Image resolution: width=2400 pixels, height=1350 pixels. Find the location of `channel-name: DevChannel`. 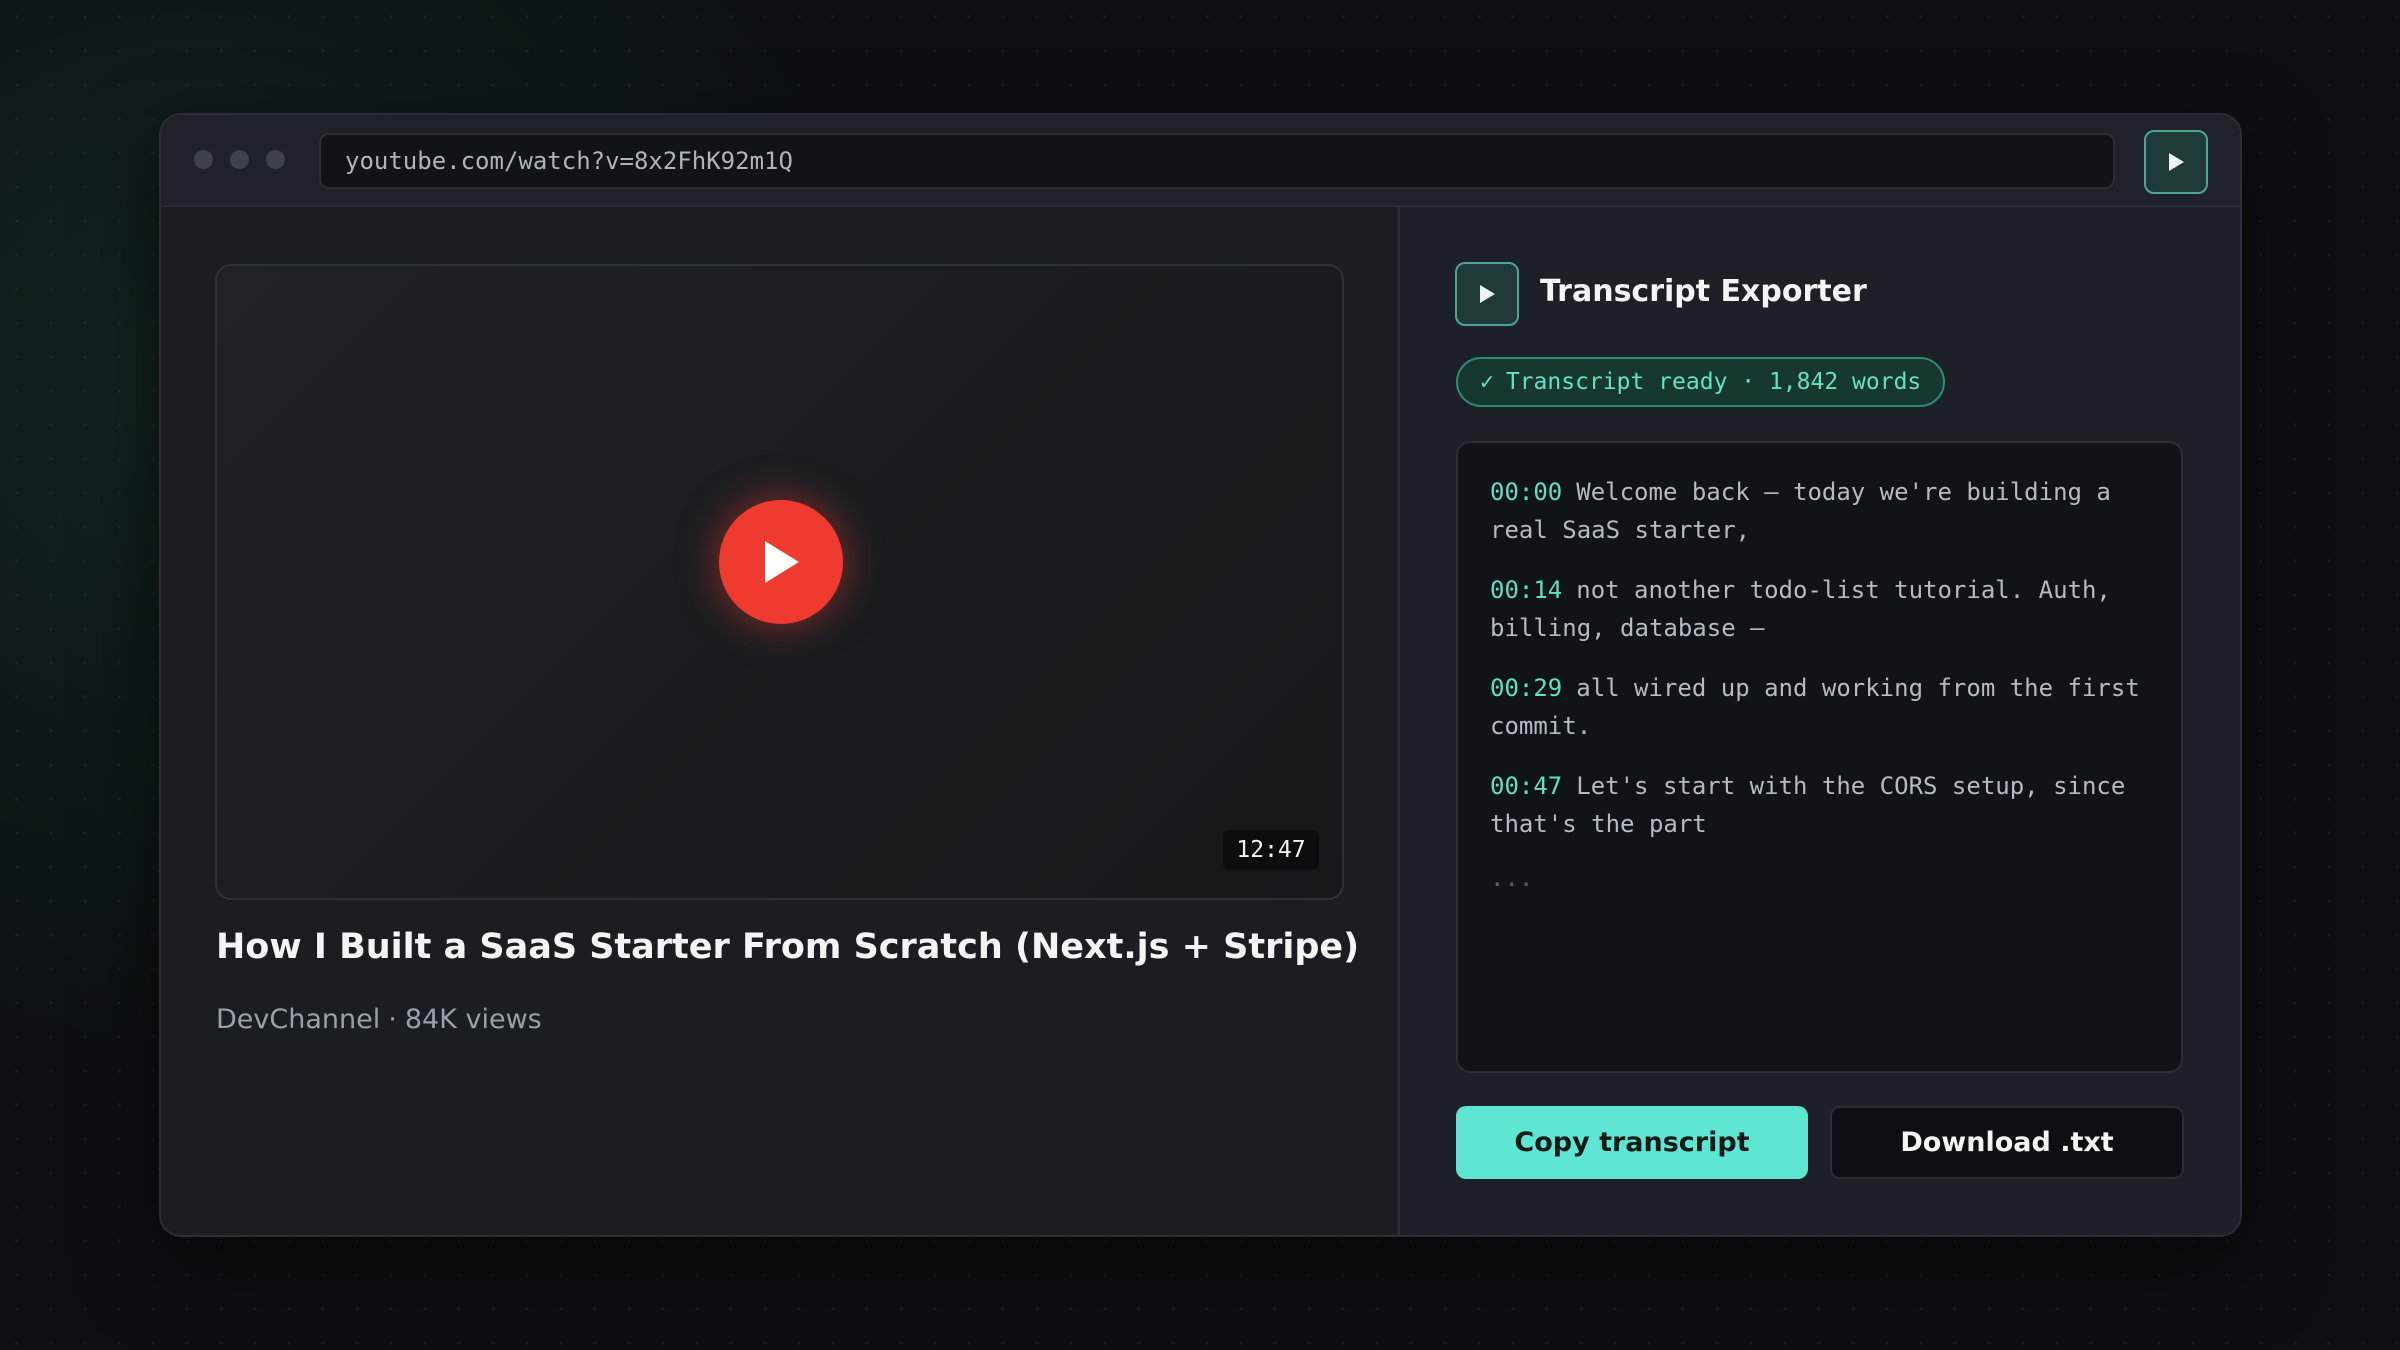

channel-name: DevChannel is located at coordinates (298, 1019).